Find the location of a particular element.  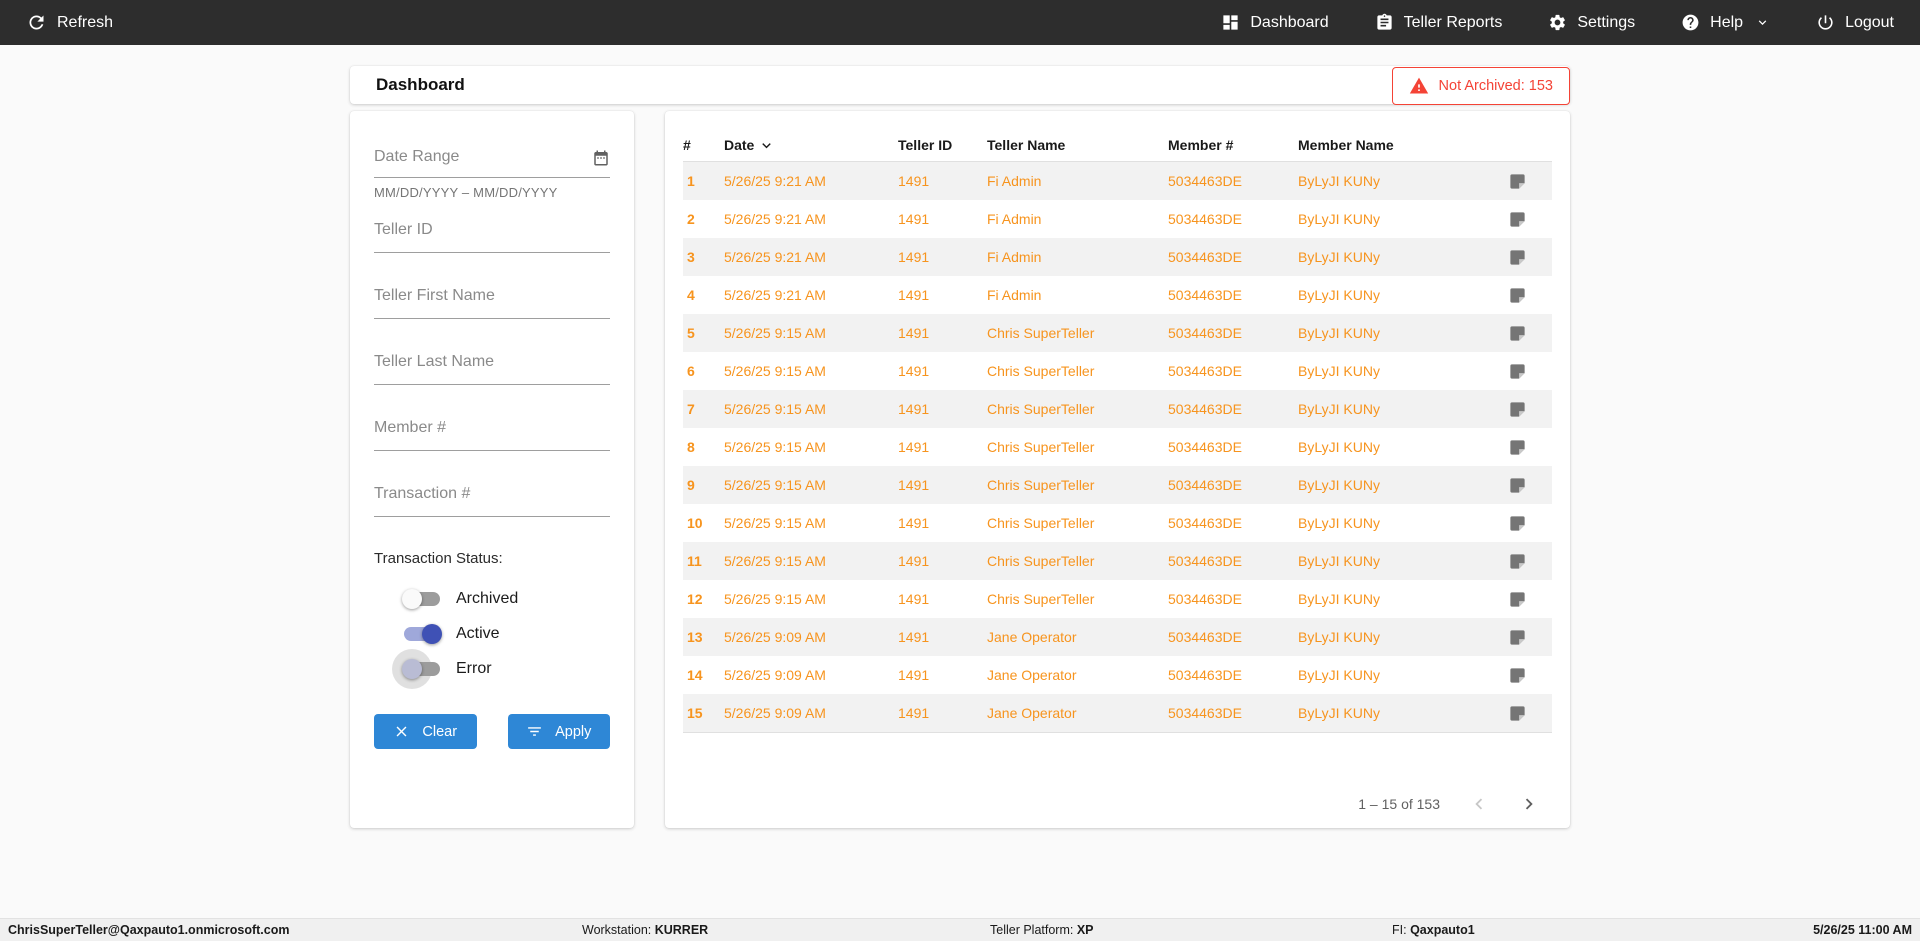

not-archived-badge: Not Archived: 153 is located at coordinates (1480, 86).